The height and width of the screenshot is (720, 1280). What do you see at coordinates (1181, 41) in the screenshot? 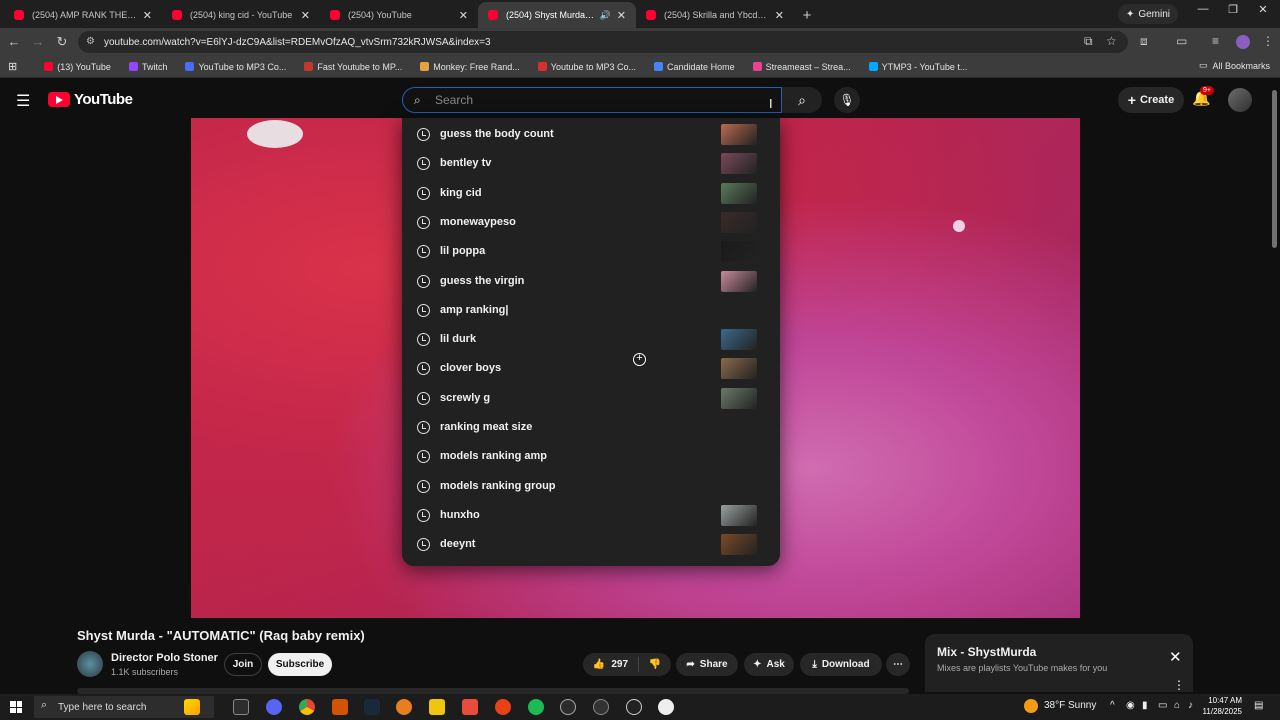
I see `tab-search-icon: ▭` at bounding box center [1181, 41].